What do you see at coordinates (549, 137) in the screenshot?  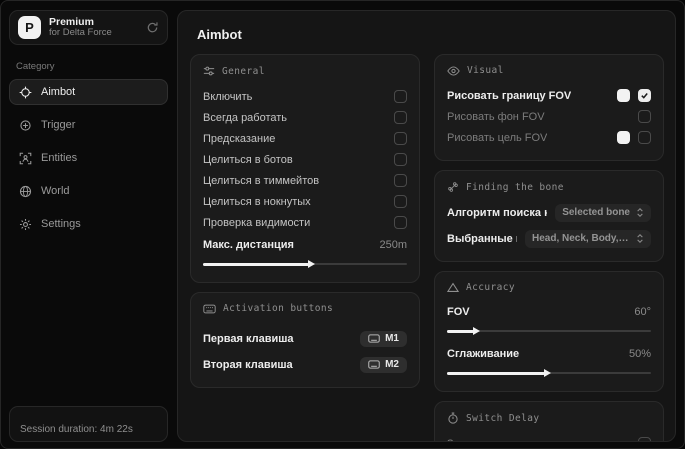 I see `draw-fov-target-row: Рисовать цель FOV` at bounding box center [549, 137].